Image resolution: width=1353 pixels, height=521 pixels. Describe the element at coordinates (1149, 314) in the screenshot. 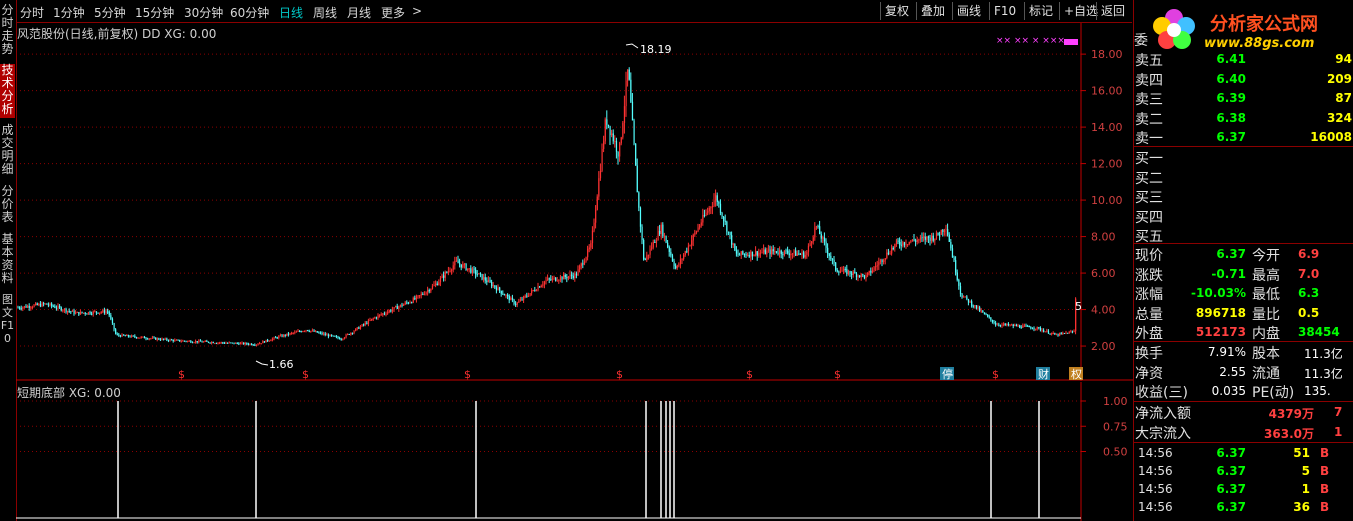

I see `quote-label: 总量` at that location.